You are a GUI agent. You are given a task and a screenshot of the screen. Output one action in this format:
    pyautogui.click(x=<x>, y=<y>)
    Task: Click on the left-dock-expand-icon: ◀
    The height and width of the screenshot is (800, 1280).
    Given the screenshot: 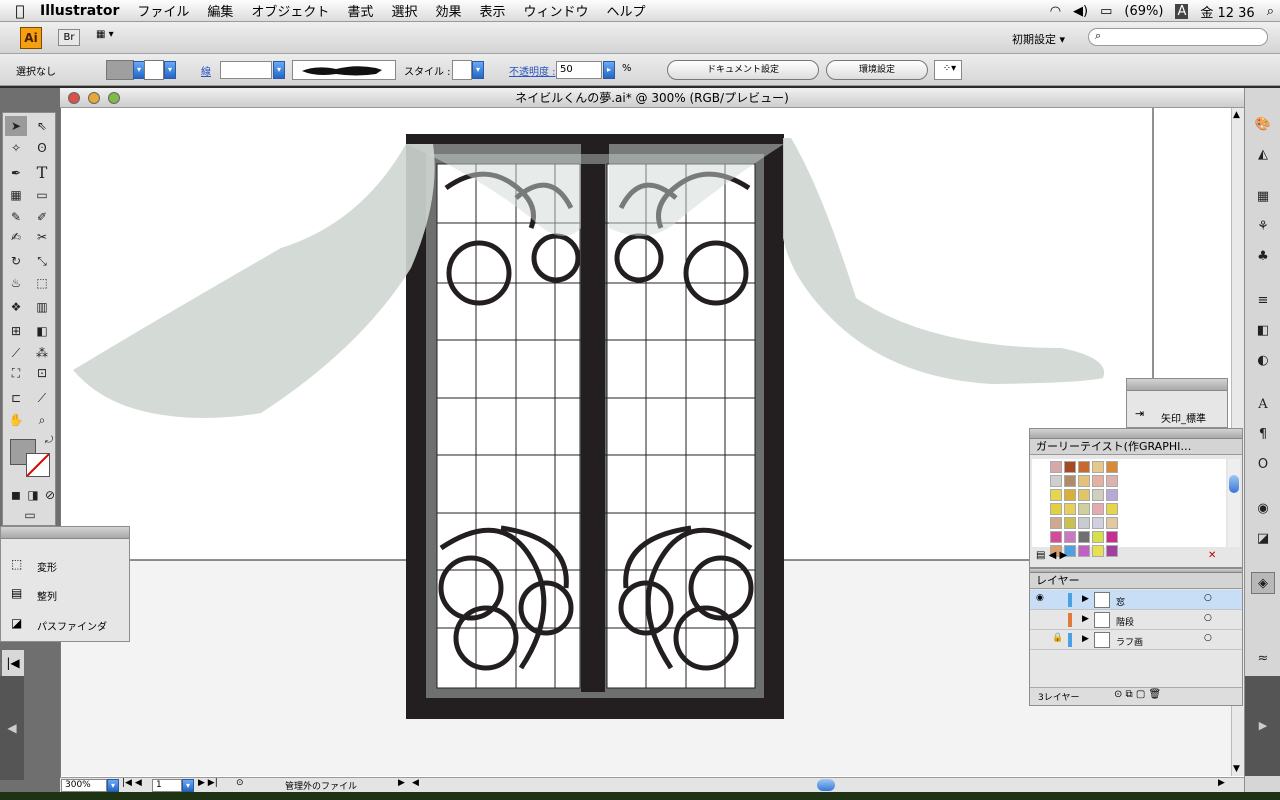 What is the action you would take?
    pyautogui.click(x=12, y=728)
    